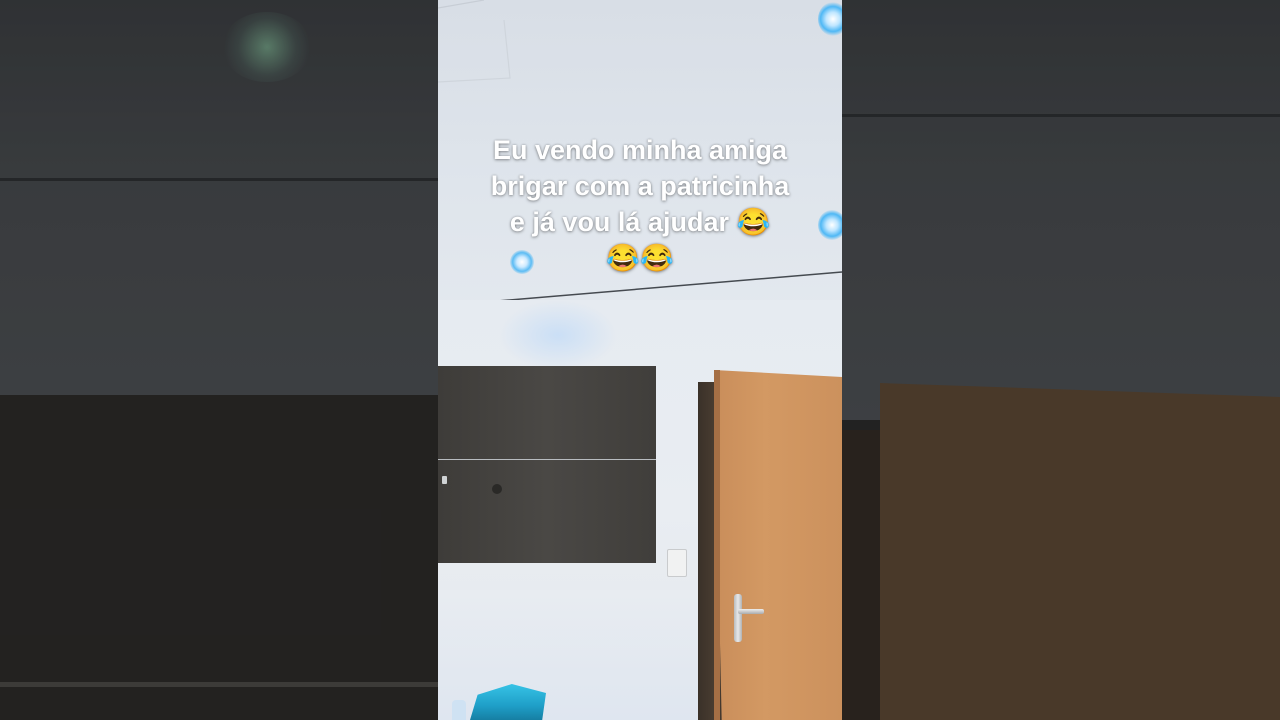  I want to click on wall-bracket, so click(444, 480).